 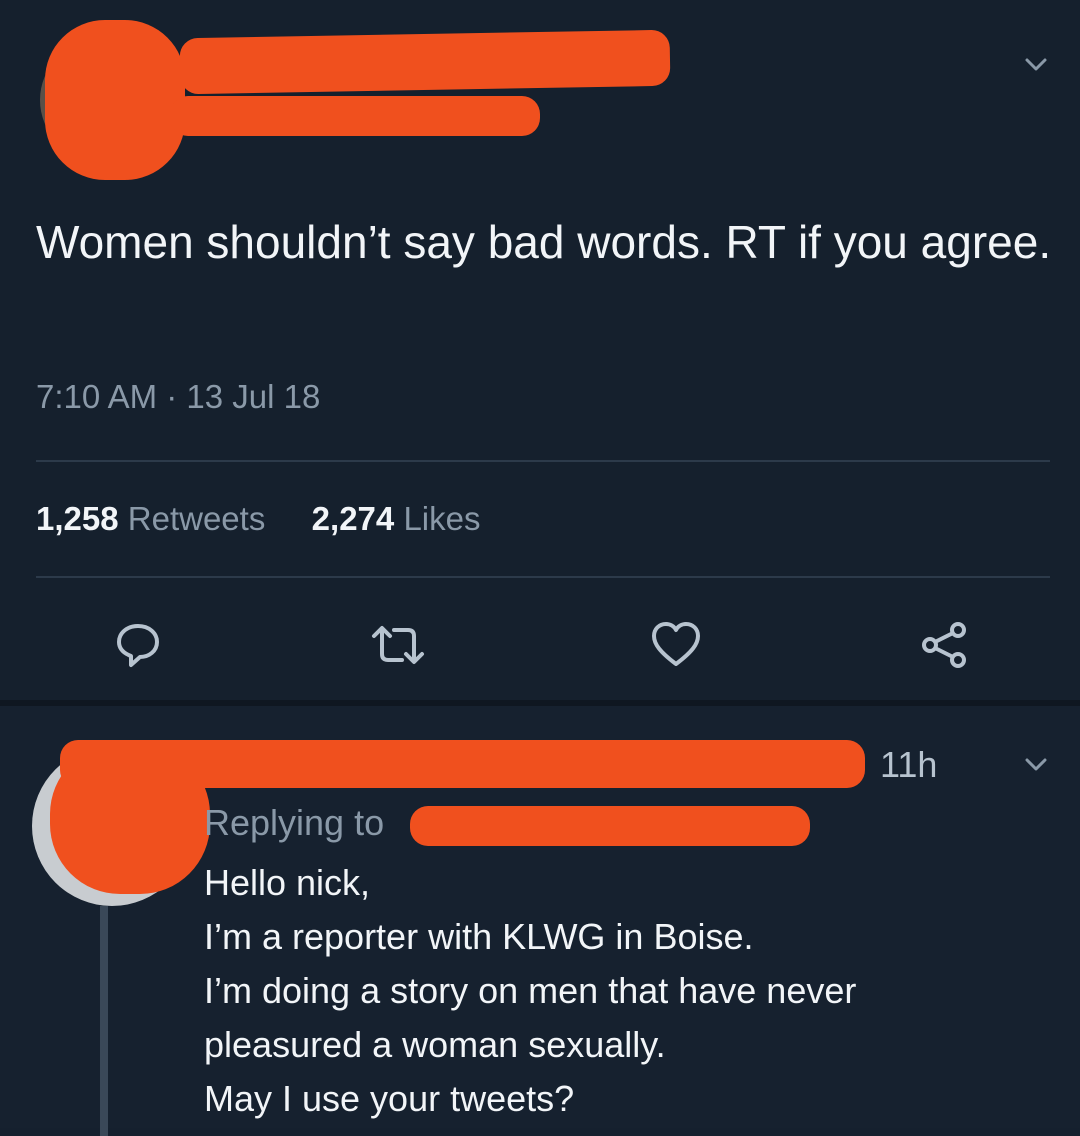 What do you see at coordinates (77, 518) in the screenshot?
I see `retweet-count: 1,258` at bounding box center [77, 518].